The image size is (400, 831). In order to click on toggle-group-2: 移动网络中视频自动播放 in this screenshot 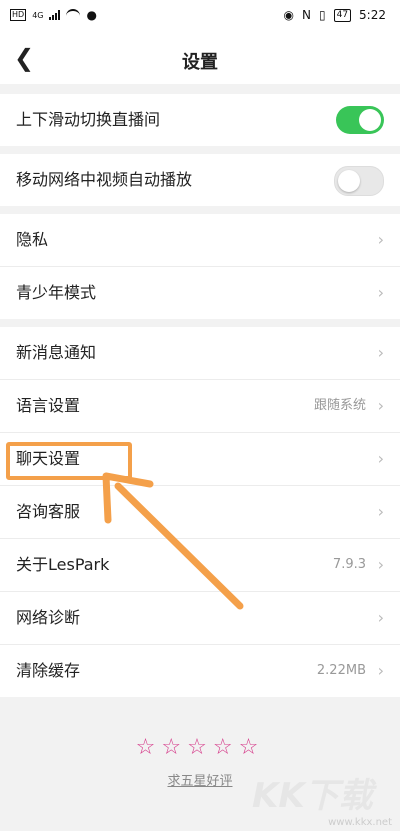, I will do `click(200, 180)`.